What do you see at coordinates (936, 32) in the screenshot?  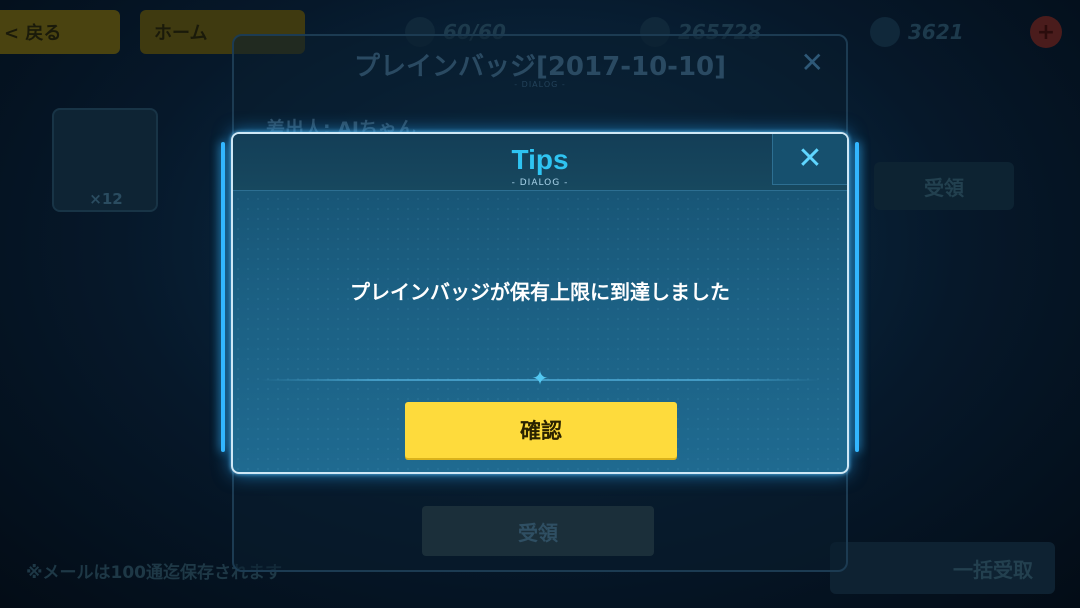 I see `gem-value: 3621` at bounding box center [936, 32].